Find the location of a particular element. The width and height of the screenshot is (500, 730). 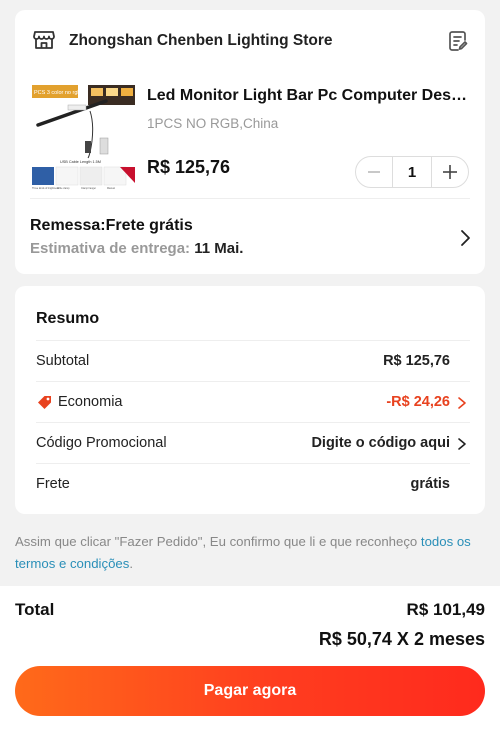

store-header: Zhongshan Chenben Lighting Store is located at coordinates (250, 40).